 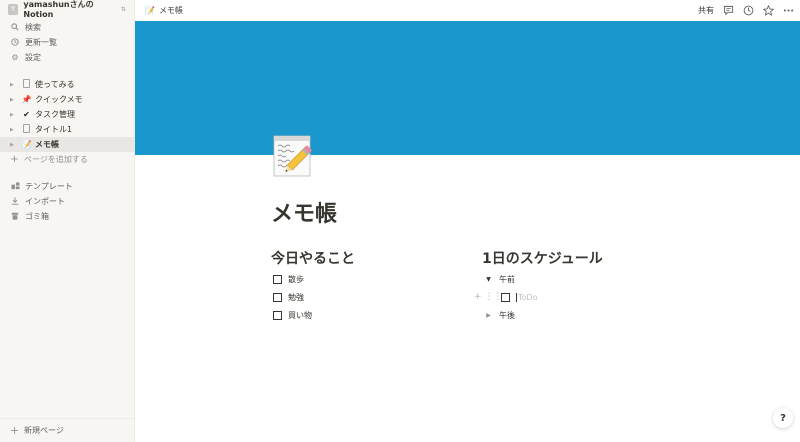 I want to click on todo-item: 勉強, so click(x=366, y=297).